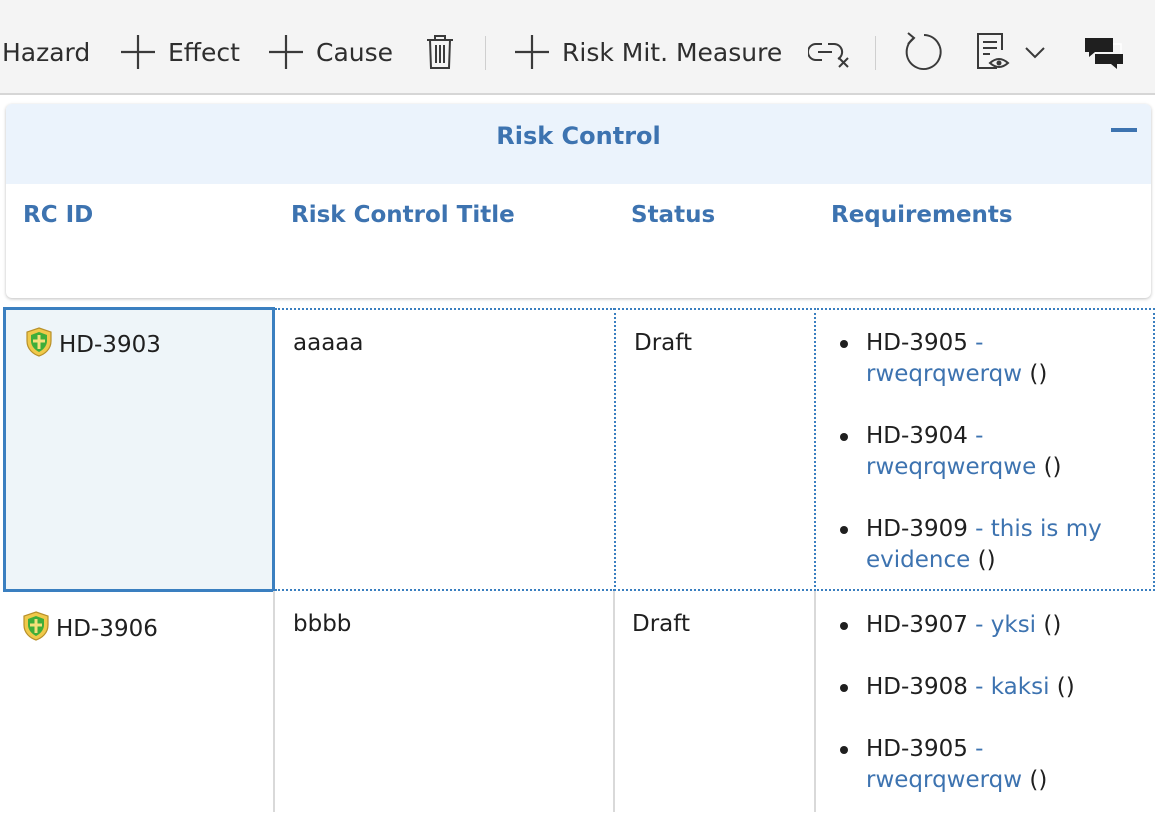 This screenshot has height=827, width=1155. I want to click on add-hazard-button: Hazard, so click(46, 52).